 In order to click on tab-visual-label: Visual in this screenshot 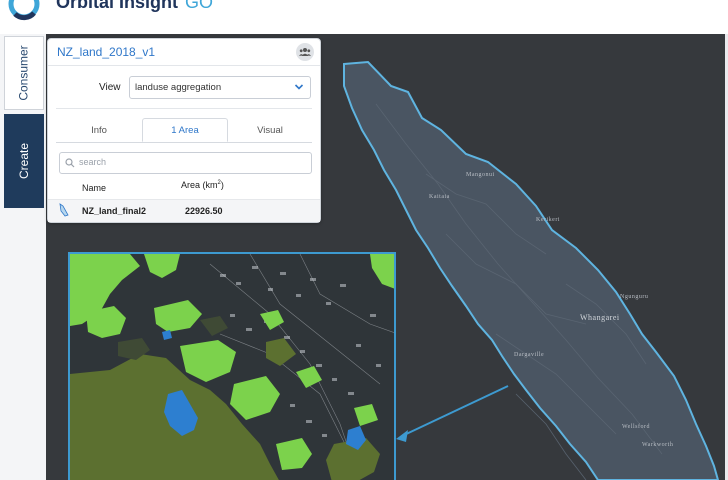, I will do `click(270, 130)`.